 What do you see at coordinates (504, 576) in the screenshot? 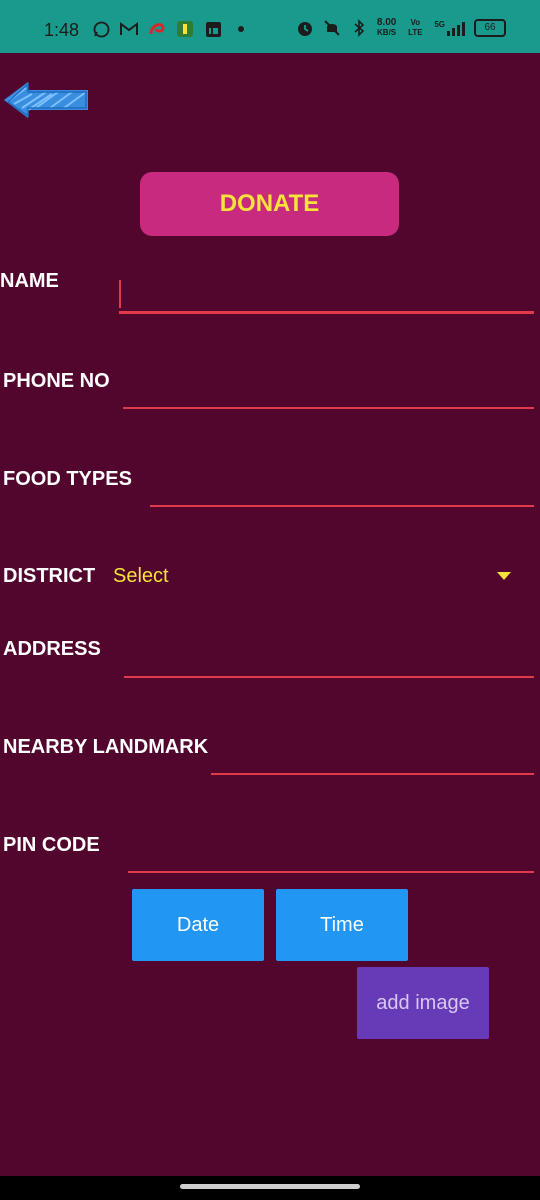
I see `dropdown-arrow-icon` at bounding box center [504, 576].